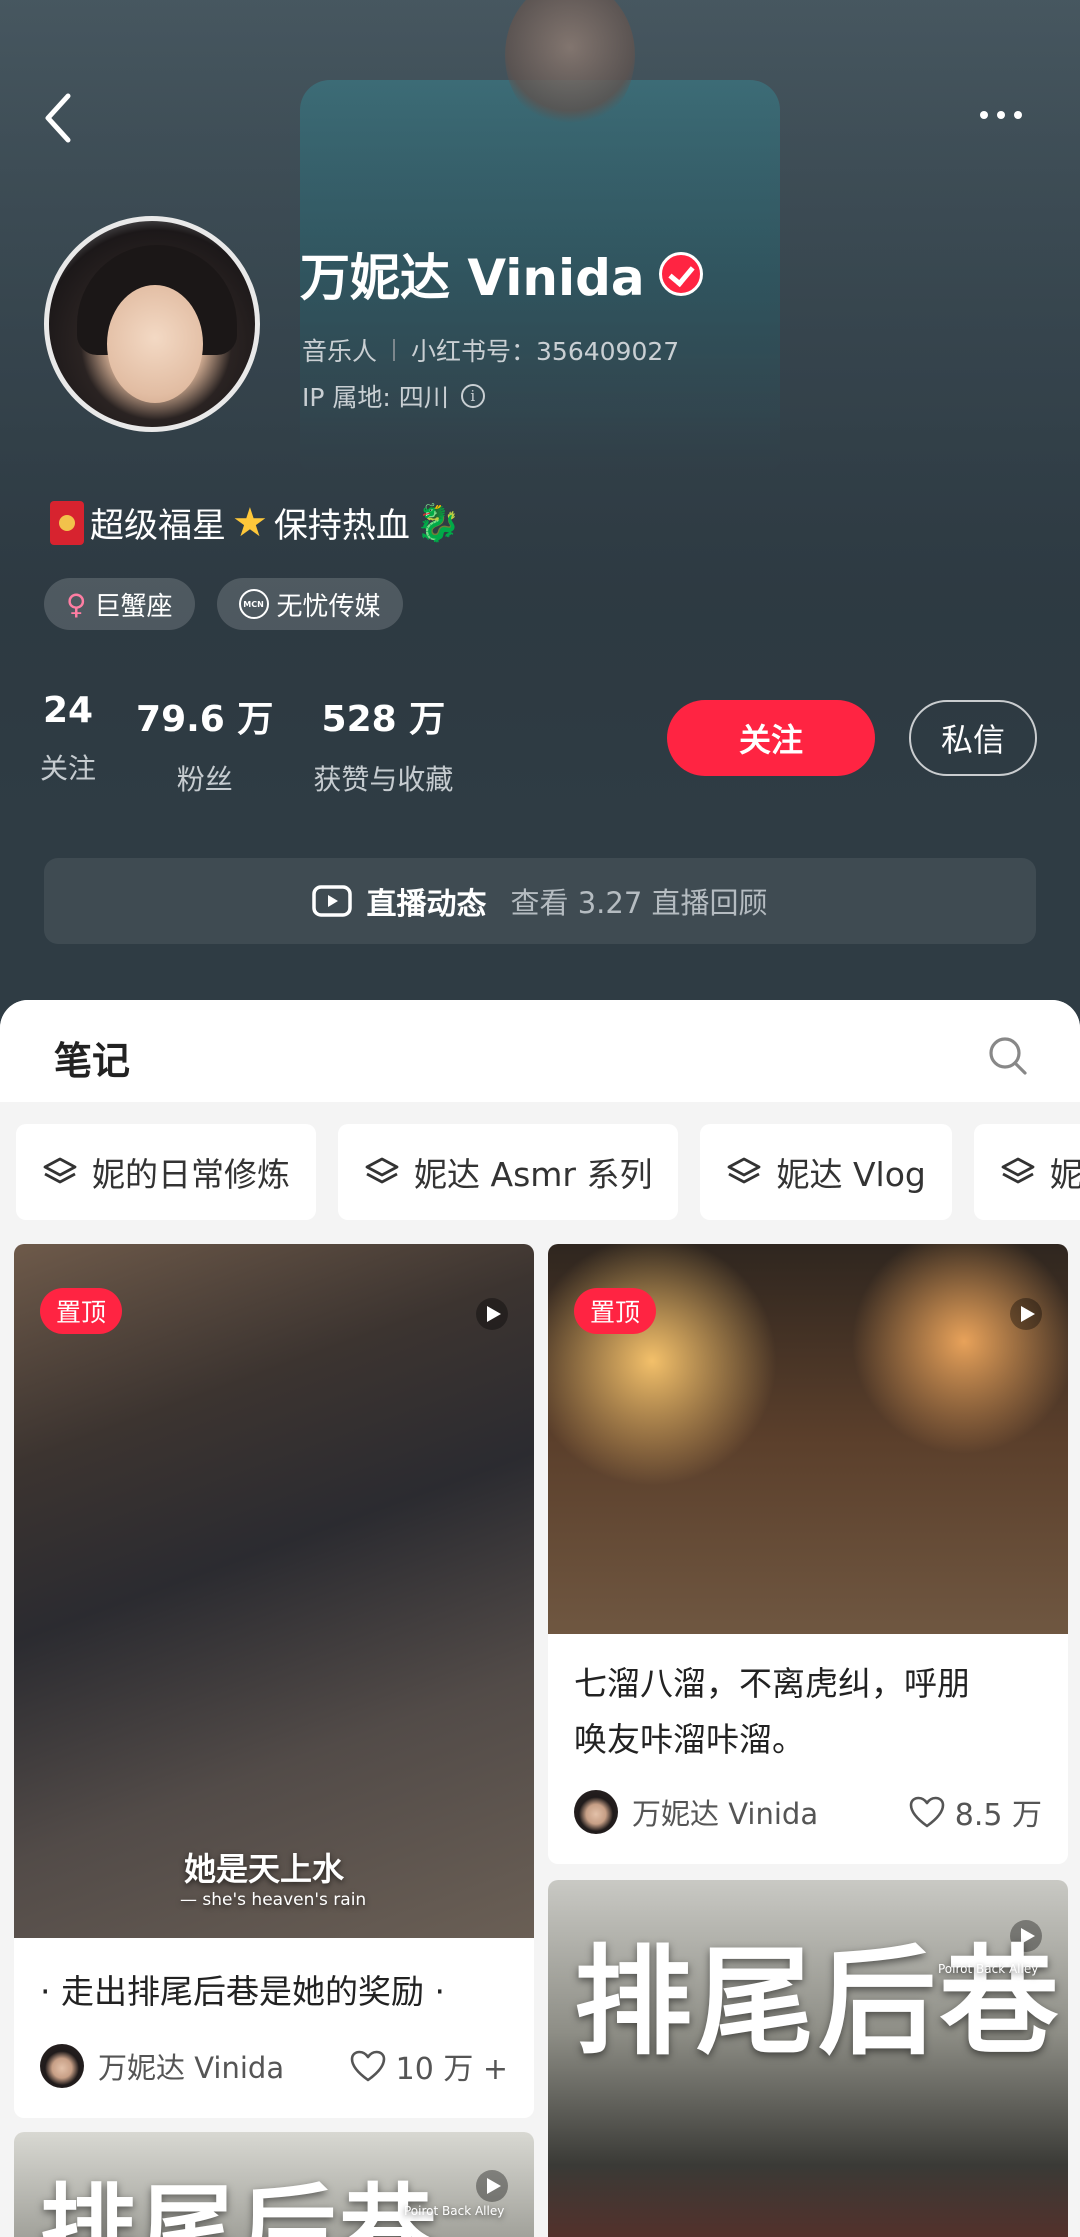  I want to click on message-button: 私信, so click(973, 738).